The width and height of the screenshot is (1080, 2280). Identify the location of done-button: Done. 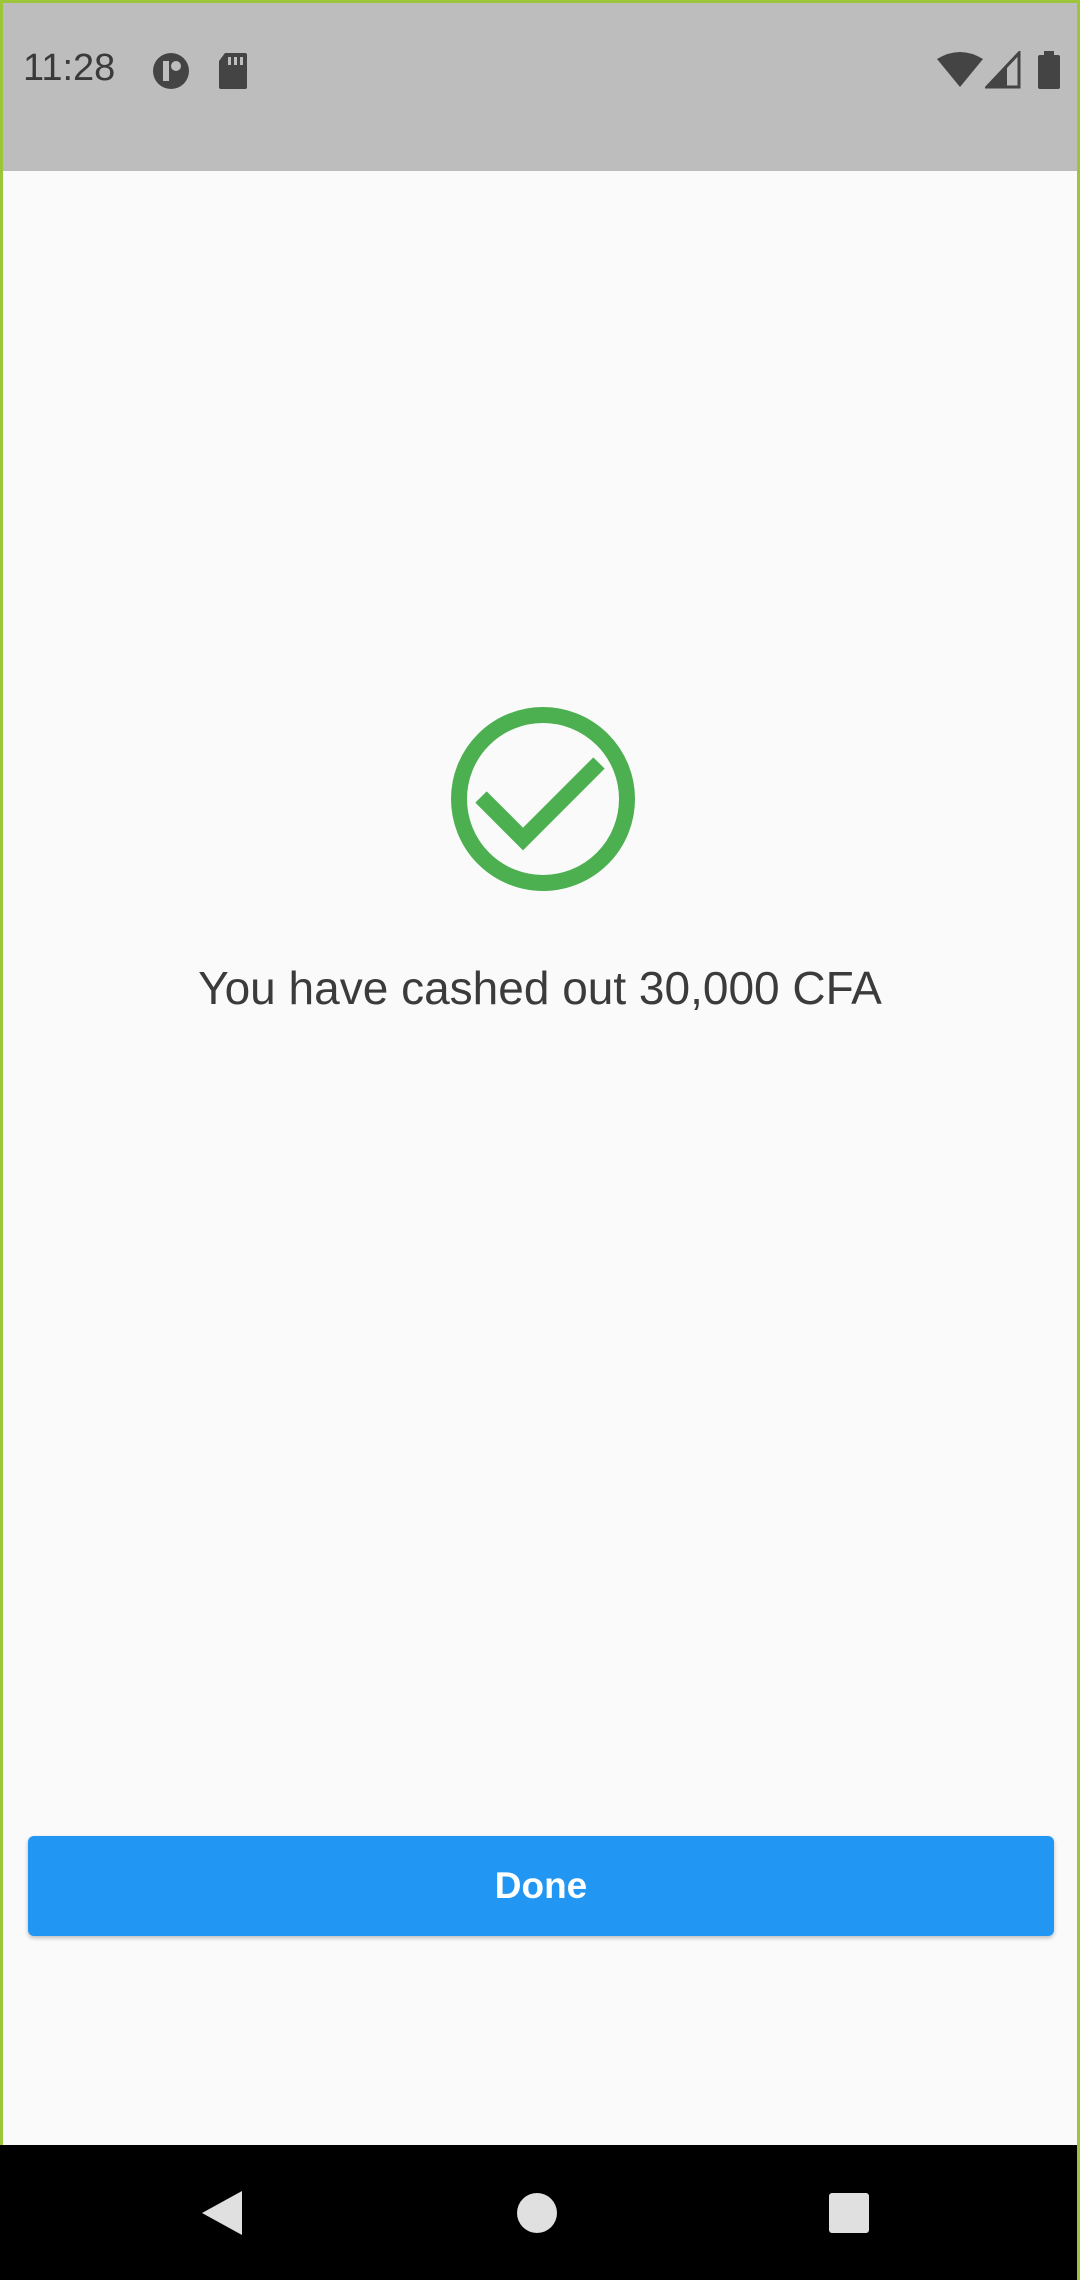
(541, 1886).